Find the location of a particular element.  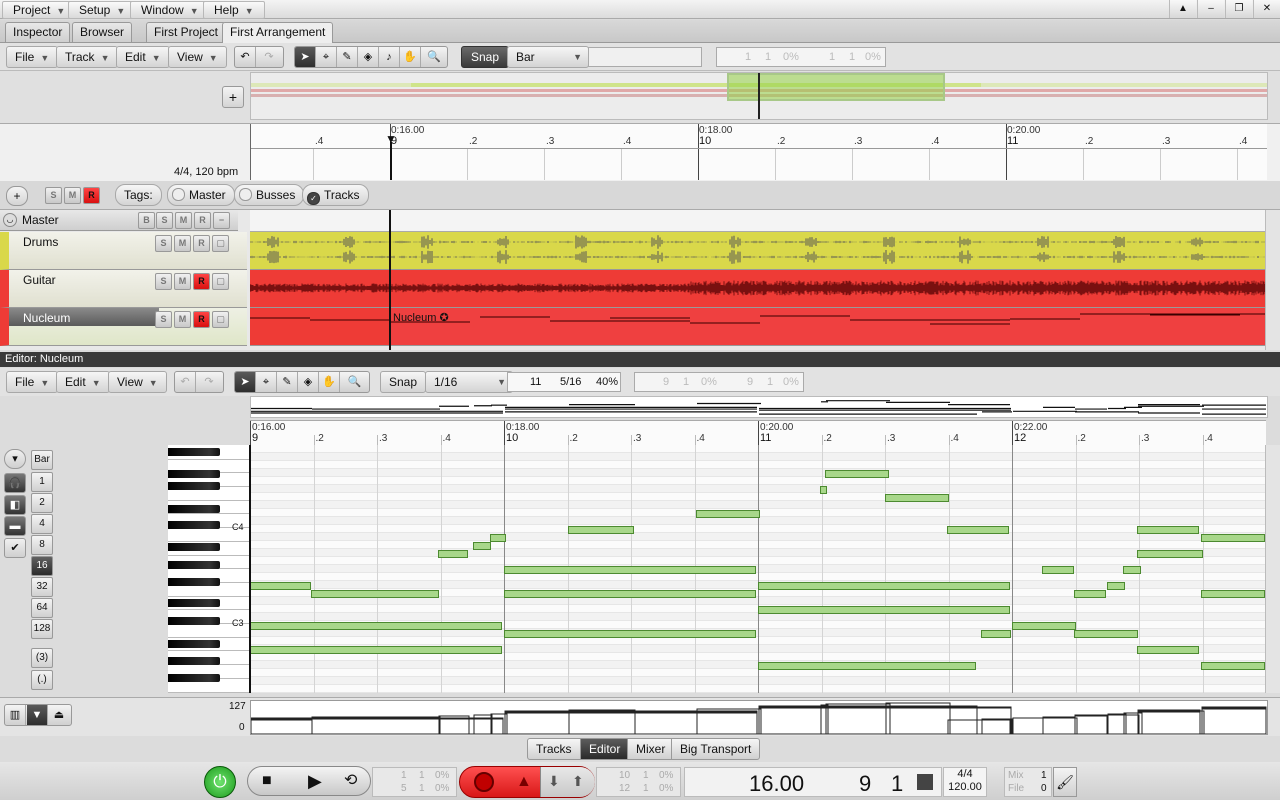

quantize-dotted: (.) is located at coordinates (42, 680).